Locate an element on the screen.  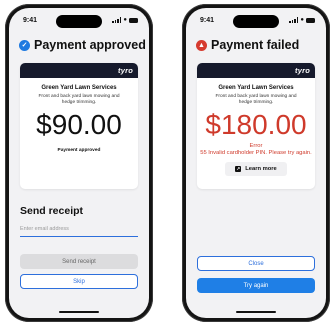
result-header: ▲ Payment failed is located at coordinates (257, 45).